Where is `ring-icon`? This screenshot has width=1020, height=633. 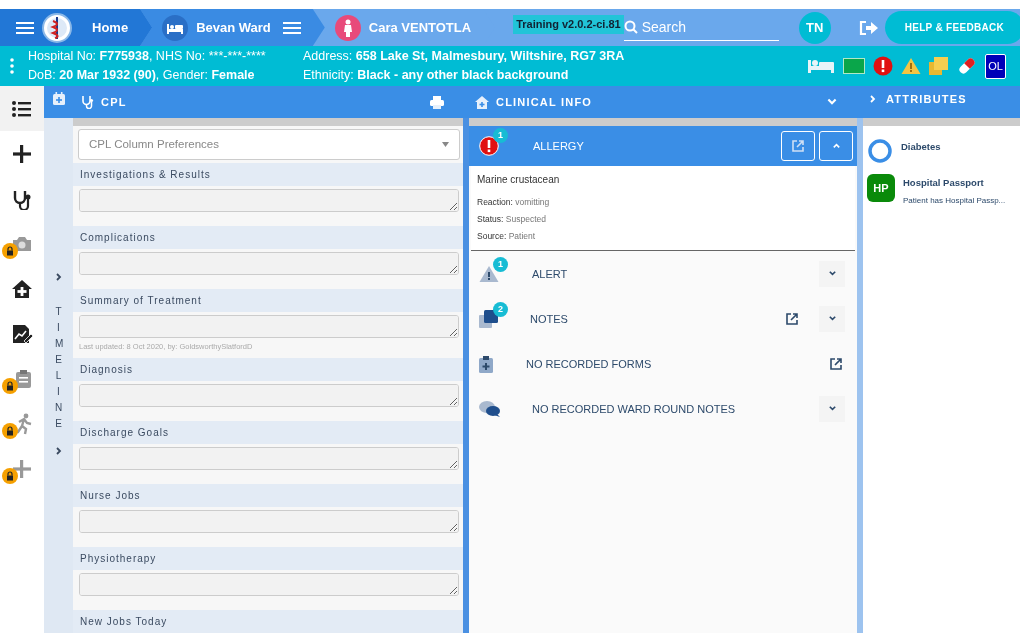 ring-icon is located at coordinates (880, 151).